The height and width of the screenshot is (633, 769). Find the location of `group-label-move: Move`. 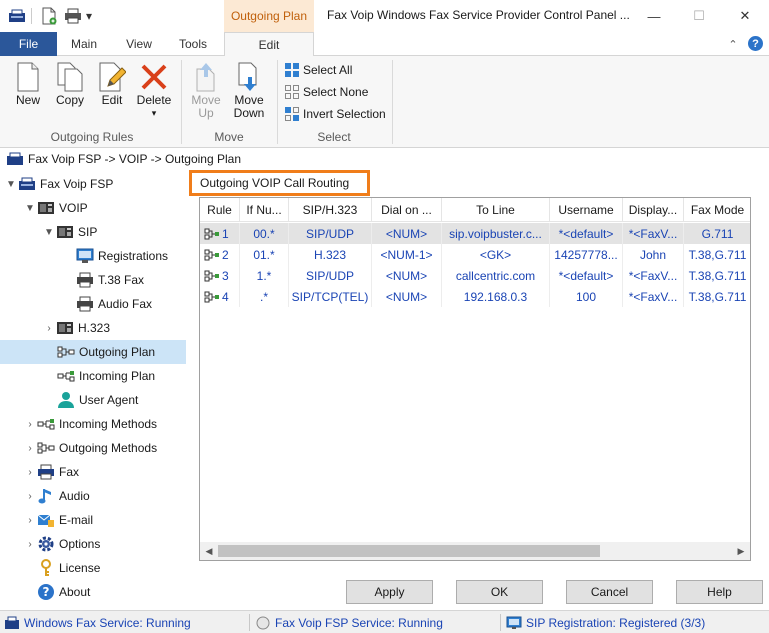

group-label-move: Move is located at coordinates (229, 137).